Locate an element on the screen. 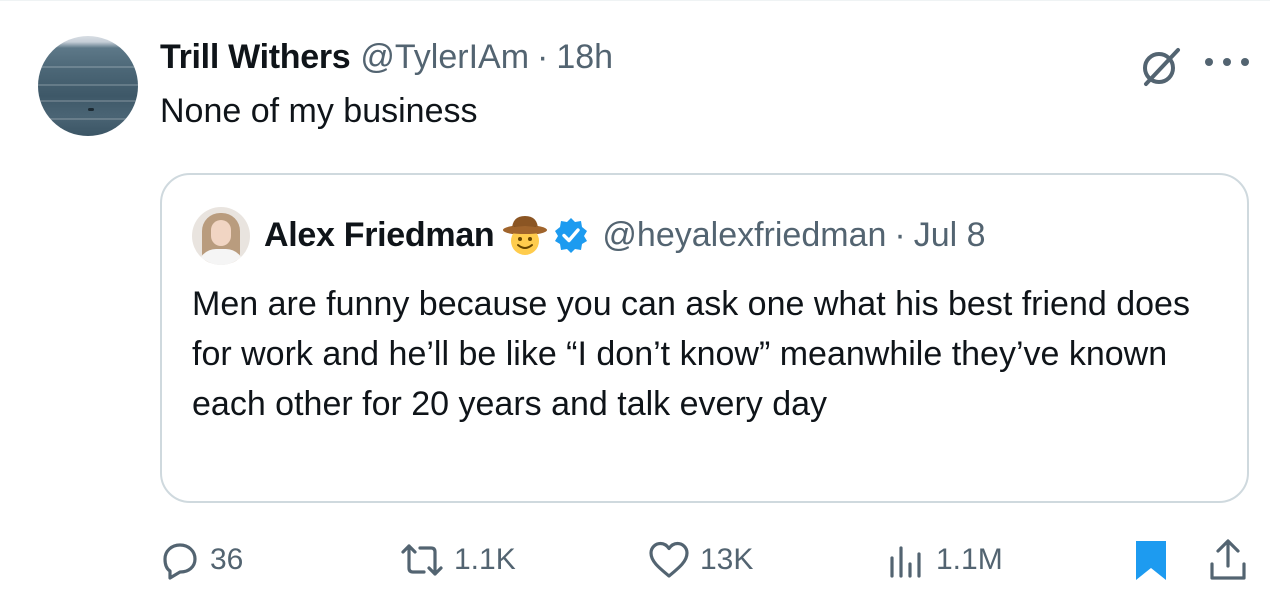 The image size is (1270, 612). quoted-author-handle: @heyalexfriedman is located at coordinates (744, 235).